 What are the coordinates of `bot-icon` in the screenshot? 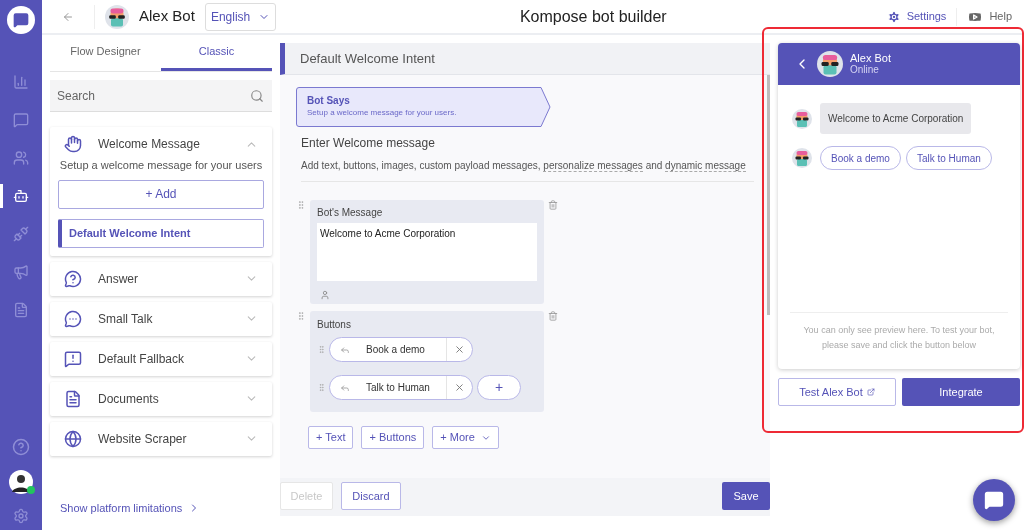 It's located at (21, 196).